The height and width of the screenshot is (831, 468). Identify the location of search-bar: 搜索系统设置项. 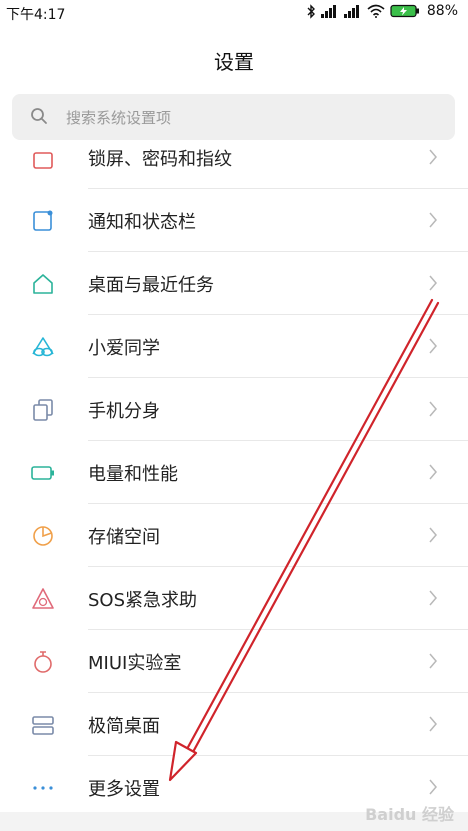
(233, 117).